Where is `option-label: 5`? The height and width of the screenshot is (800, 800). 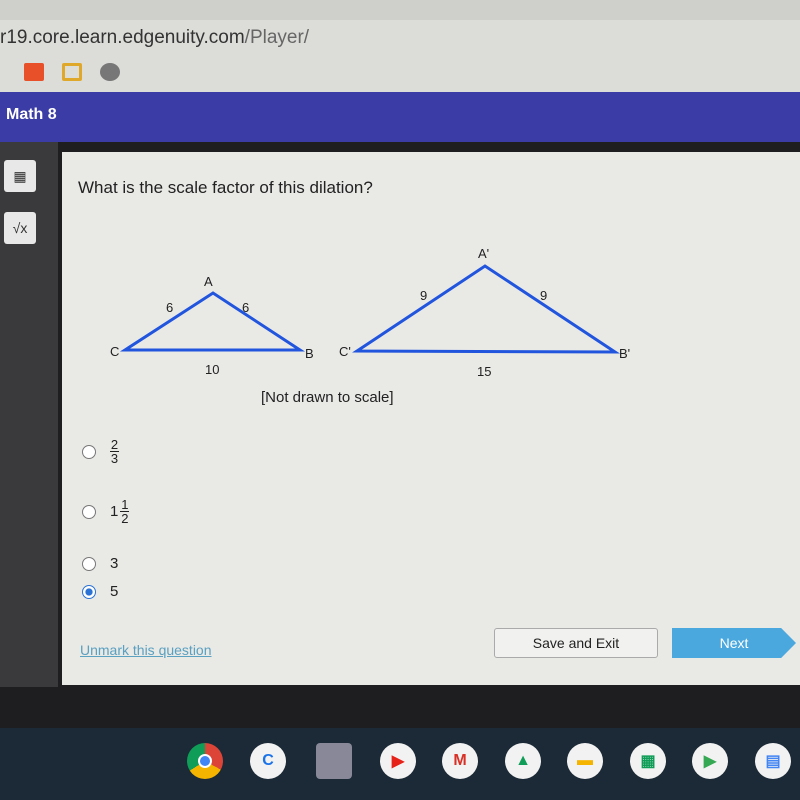 option-label: 5 is located at coordinates (114, 591).